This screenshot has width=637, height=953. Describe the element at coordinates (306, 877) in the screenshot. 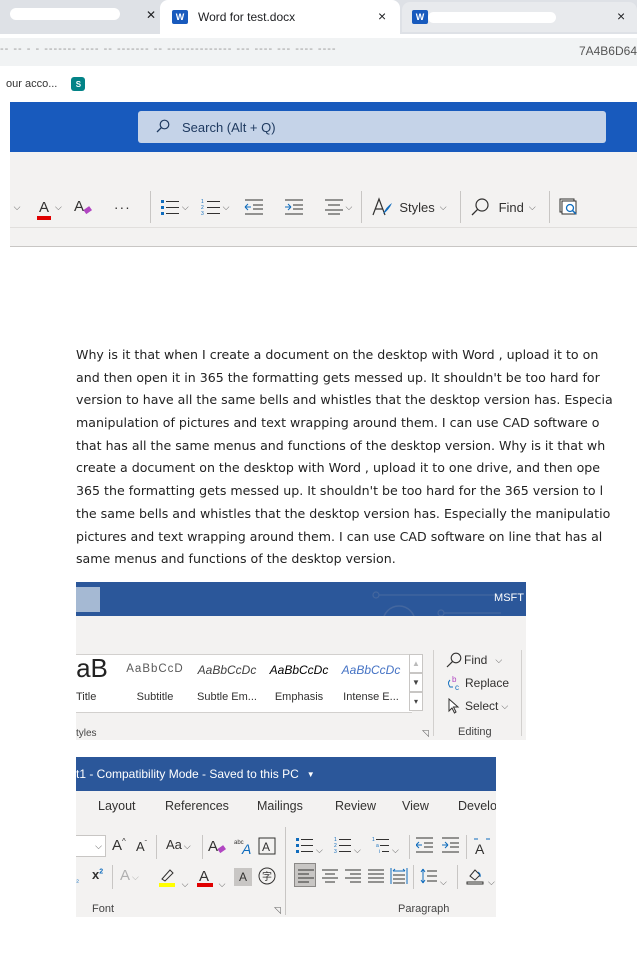

I see `align-left-icon` at that location.